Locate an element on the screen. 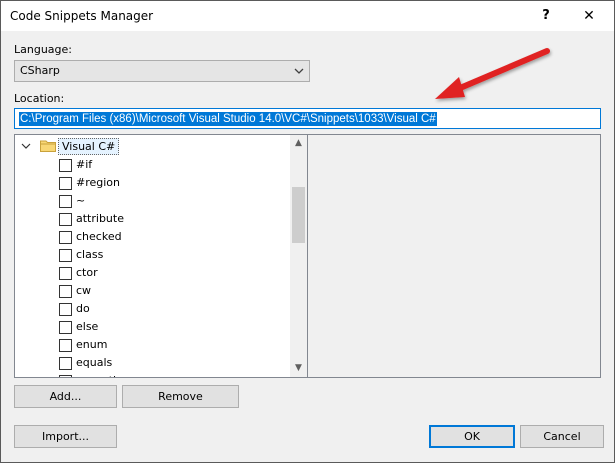  title-bar: Code Snippets Manager ? ✕ is located at coordinates (307, 16).